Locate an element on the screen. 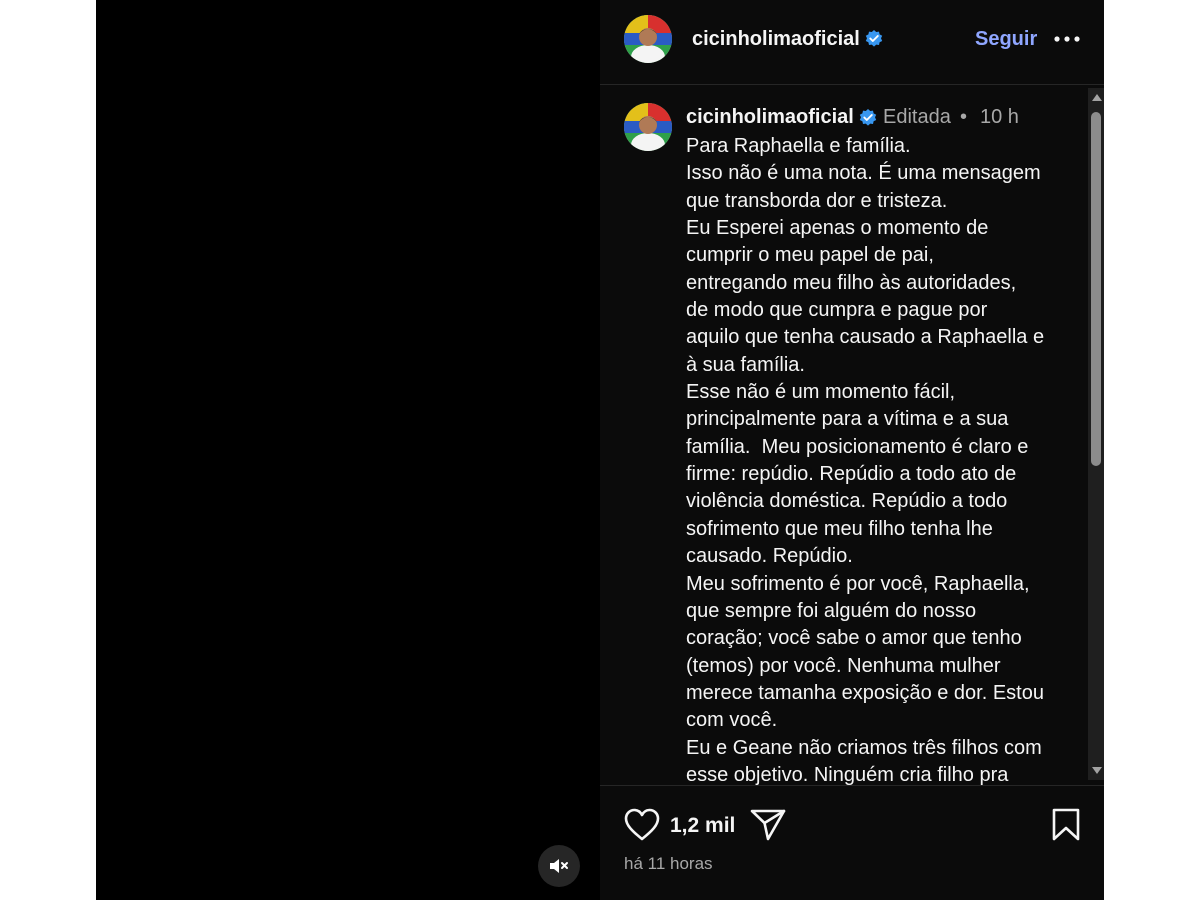 The width and height of the screenshot is (1200, 901). caption-time: 10 h is located at coordinates (999, 117).